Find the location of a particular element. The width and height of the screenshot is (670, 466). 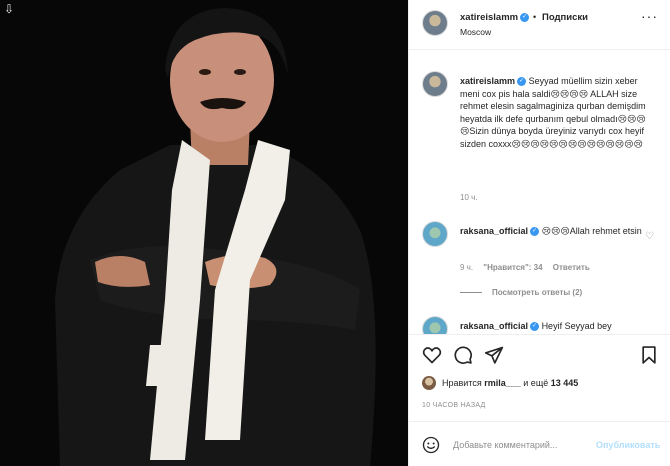

publish-button: Опубликовать is located at coordinates (628, 445).